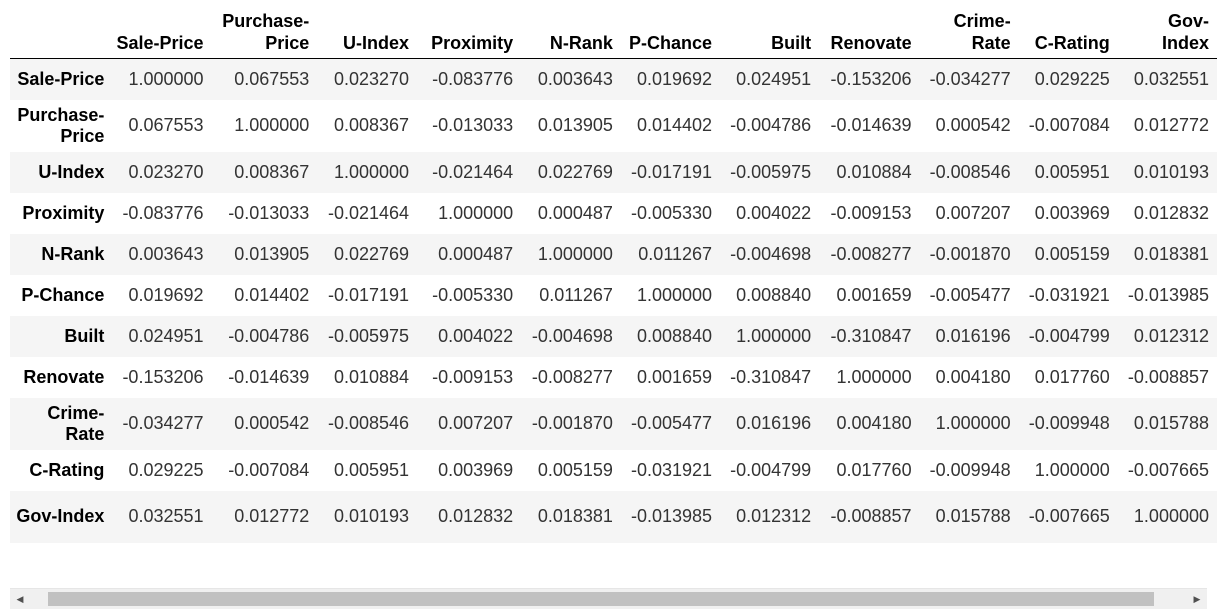 The height and width of the screenshot is (613, 1217). What do you see at coordinates (61, 125) in the screenshot?
I see `row-label: Purchase-Price` at bounding box center [61, 125].